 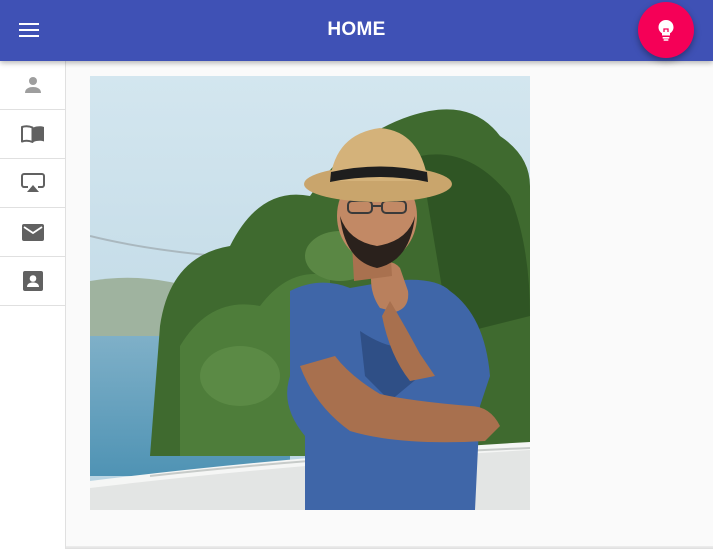 I want to click on lightbulb-icon, so click(x=666, y=30).